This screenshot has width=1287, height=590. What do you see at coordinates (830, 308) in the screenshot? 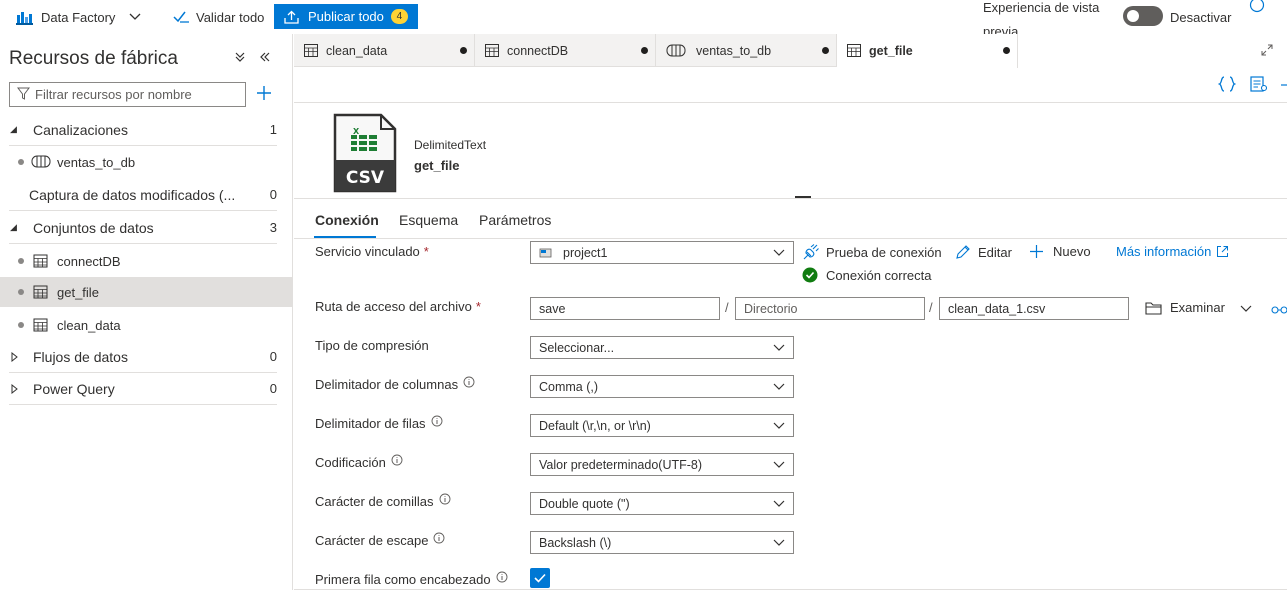
I see `directory-input: Directorio` at bounding box center [830, 308].